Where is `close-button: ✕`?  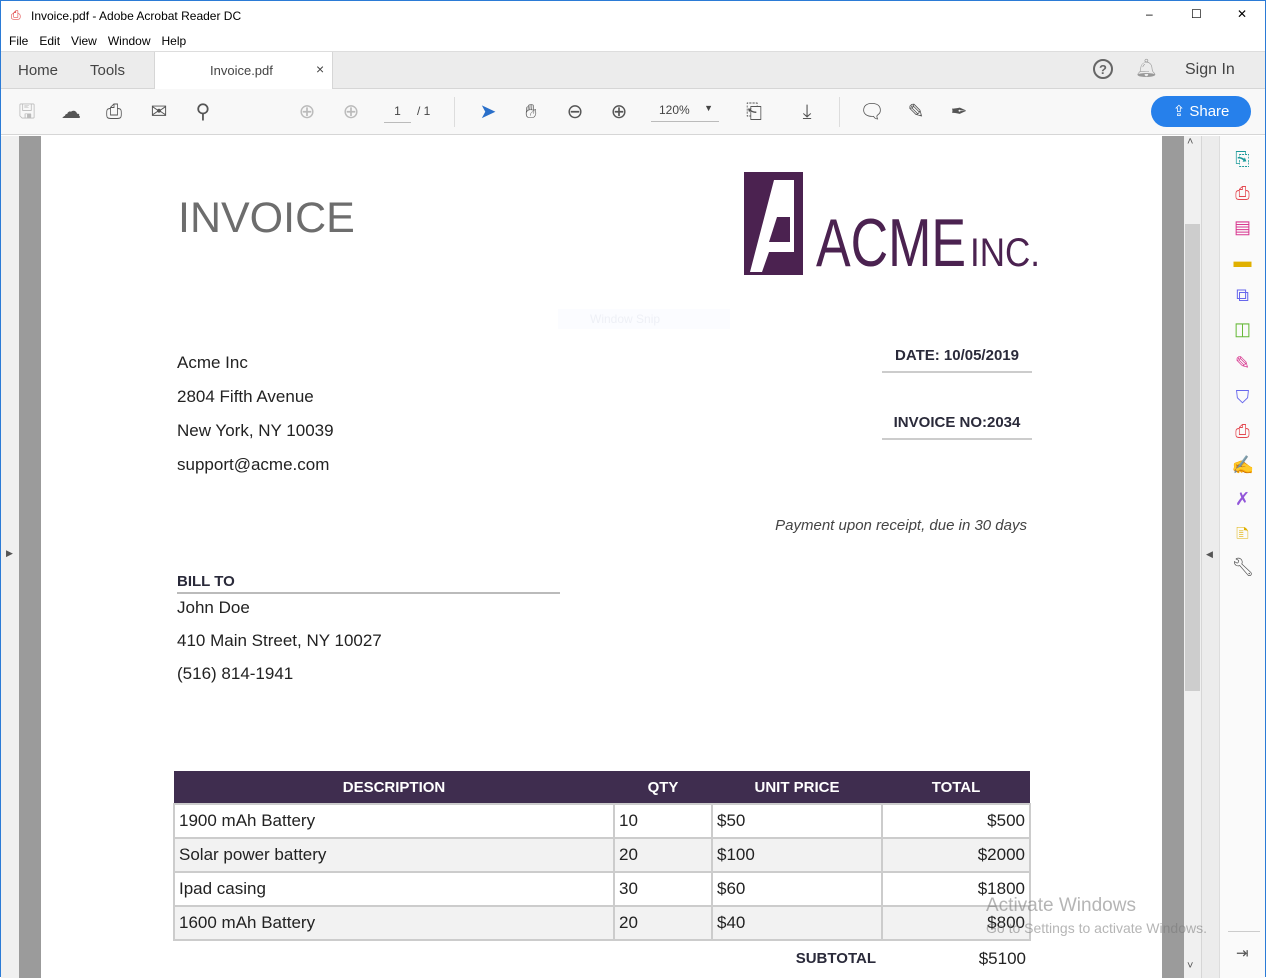
close-button: ✕ is located at coordinates (1242, 14).